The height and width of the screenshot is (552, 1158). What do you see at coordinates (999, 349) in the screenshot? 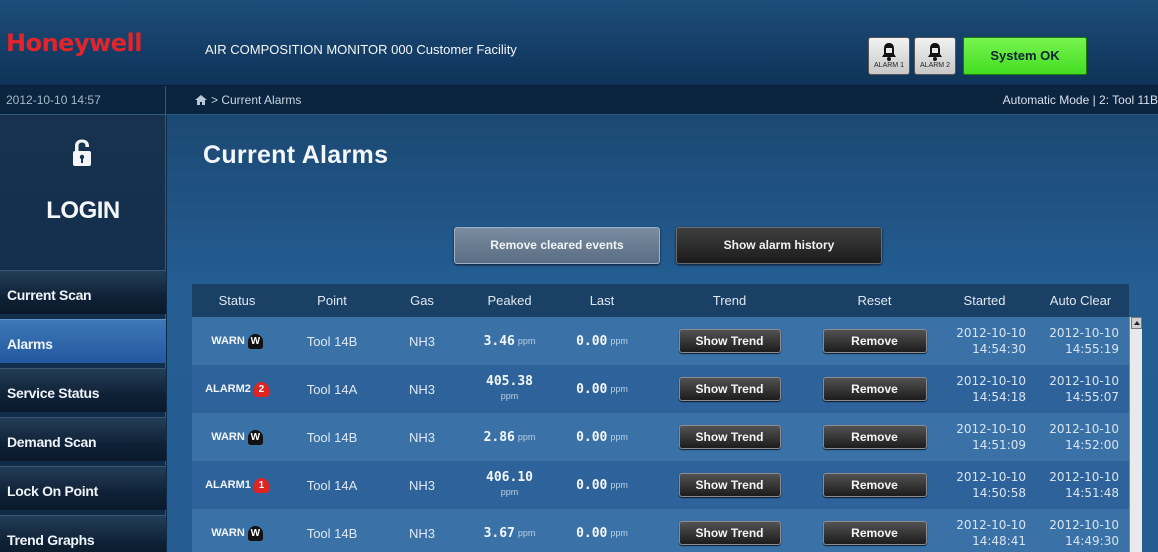
I see `started-time: 14:54:30` at bounding box center [999, 349].